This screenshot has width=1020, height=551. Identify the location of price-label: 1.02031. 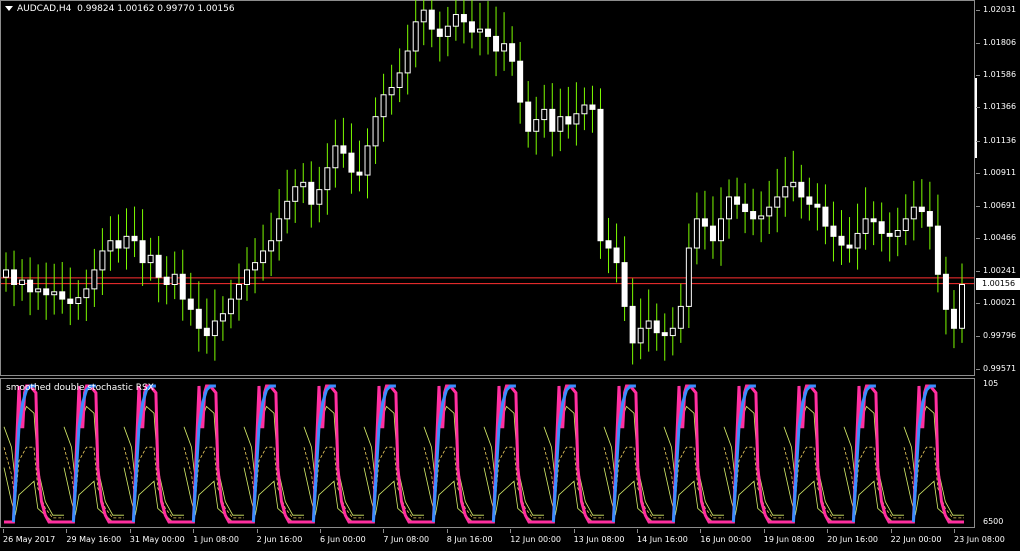
(1000, 9).